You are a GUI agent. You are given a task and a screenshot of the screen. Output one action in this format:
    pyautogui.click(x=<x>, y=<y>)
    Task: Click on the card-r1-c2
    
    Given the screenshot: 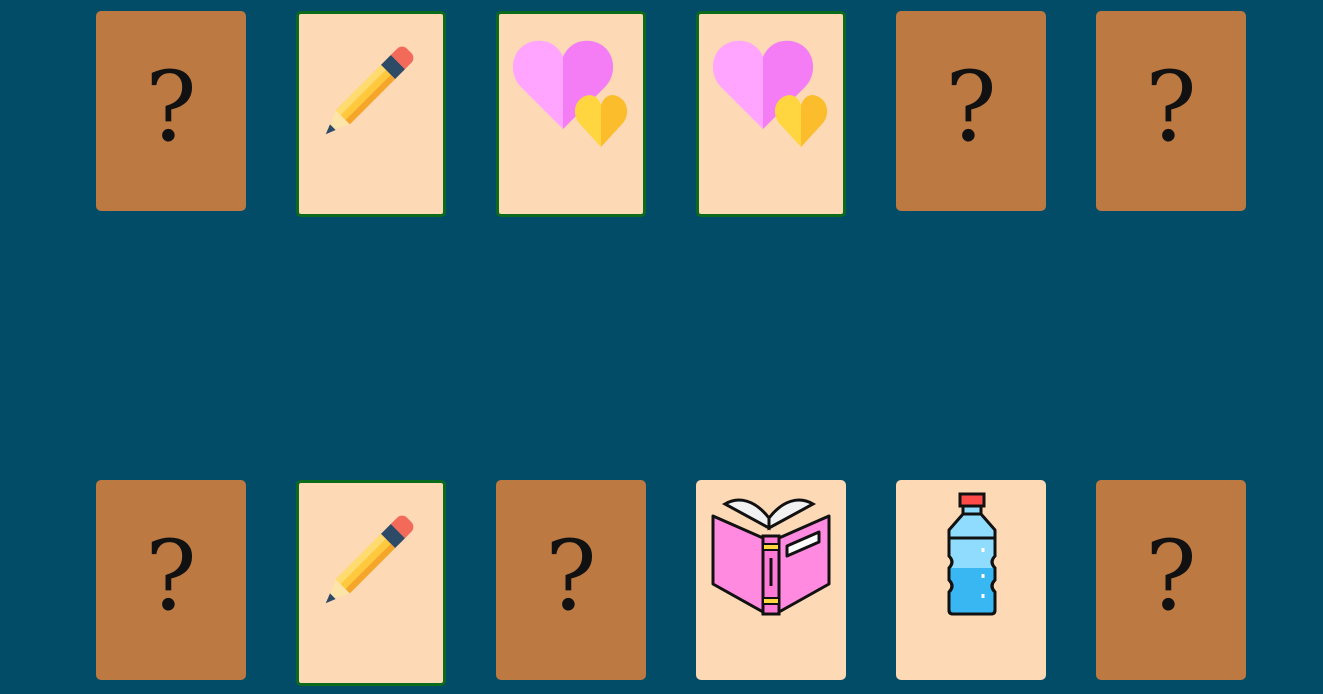 What is the action you would take?
    pyautogui.click(x=371, y=114)
    